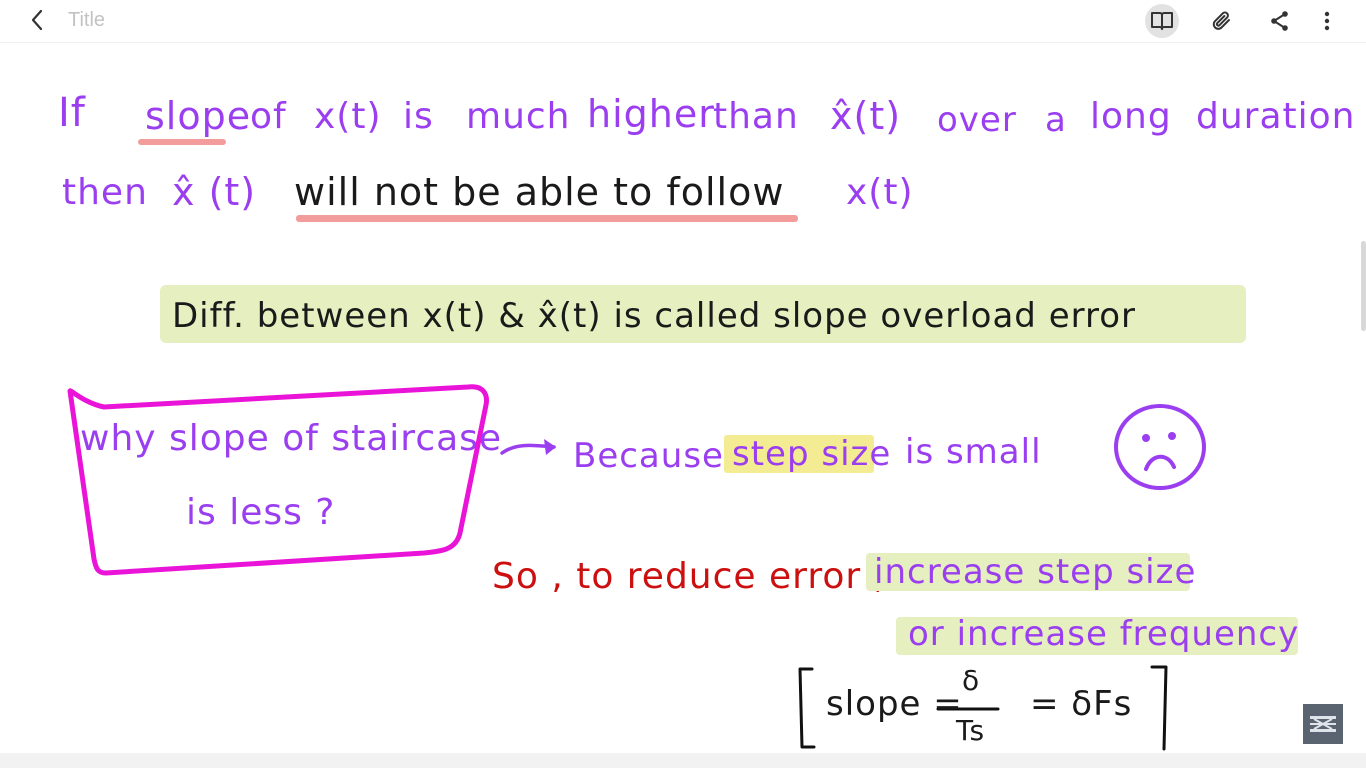  What do you see at coordinates (1131, 116) in the screenshot?
I see `word-long: long` at bounding box center [1131, 116].